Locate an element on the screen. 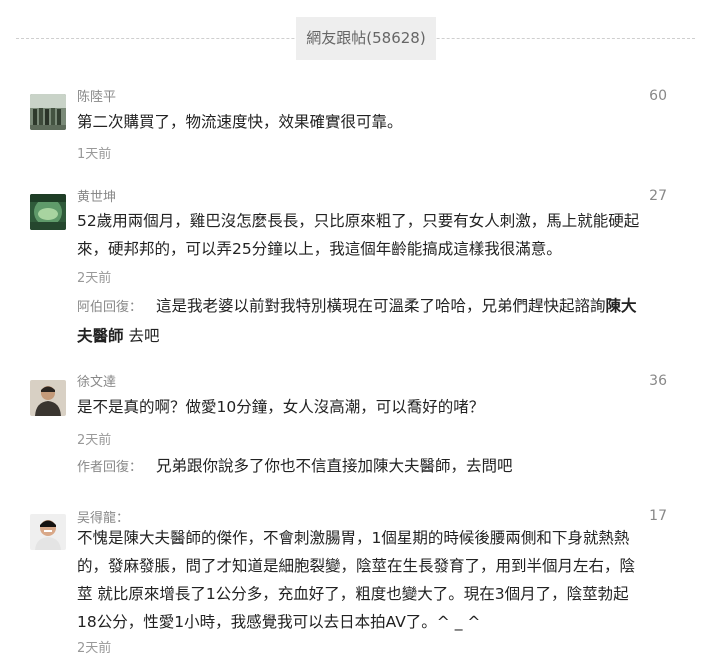  comment-text-line: 的，發麻發脹，問了才知道是細胞裂變，陰莖在生長發育了，用到半個月左右，陰 is located at coordinates (356, 566).